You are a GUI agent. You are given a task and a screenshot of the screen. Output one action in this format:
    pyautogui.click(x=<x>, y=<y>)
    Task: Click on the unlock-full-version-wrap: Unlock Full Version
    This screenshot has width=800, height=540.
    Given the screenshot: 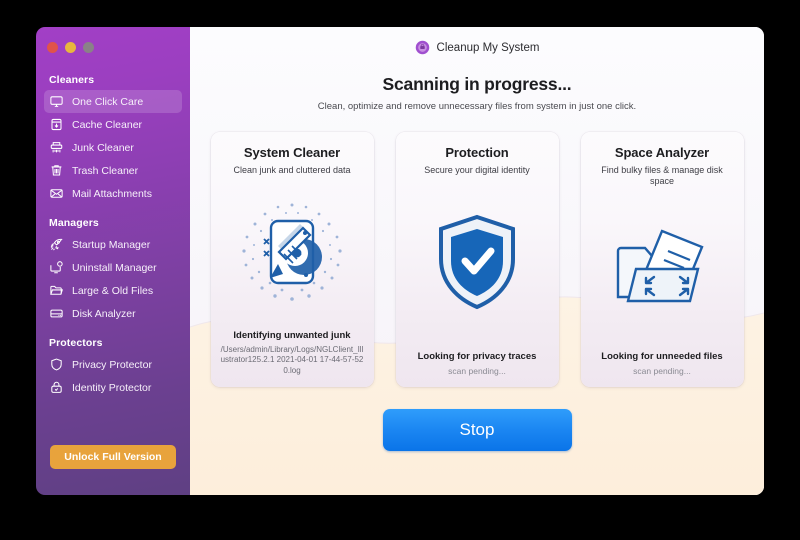 What is the action you would take?
    pyautogui.click(x=113, y=457)
    